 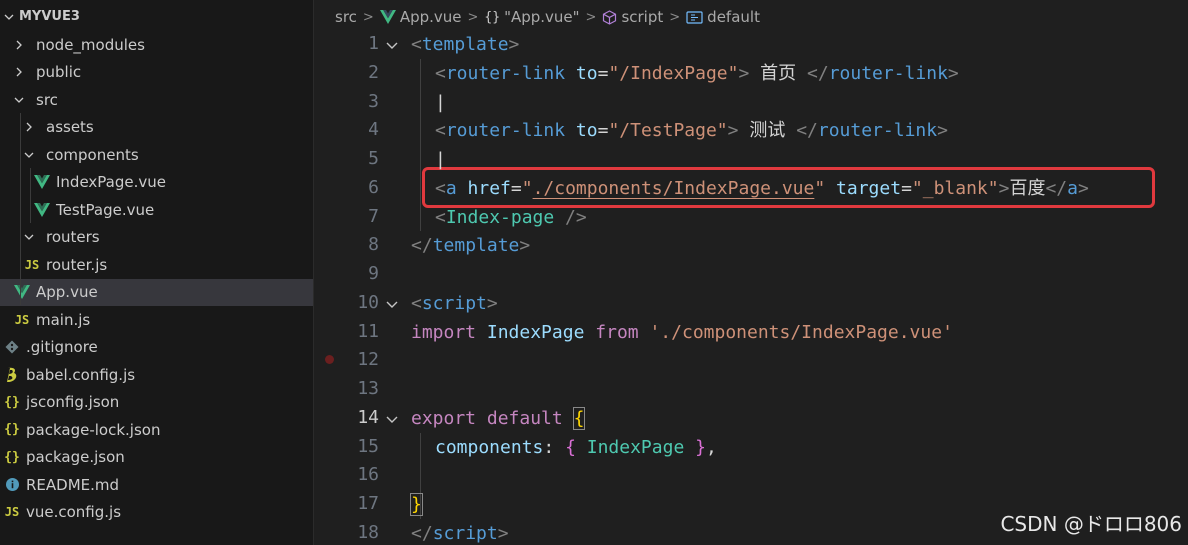 What do you see at coordinates (492, 17) in the screenshot?
I see `braces-icon: {}` at bounding box center [492, 17].